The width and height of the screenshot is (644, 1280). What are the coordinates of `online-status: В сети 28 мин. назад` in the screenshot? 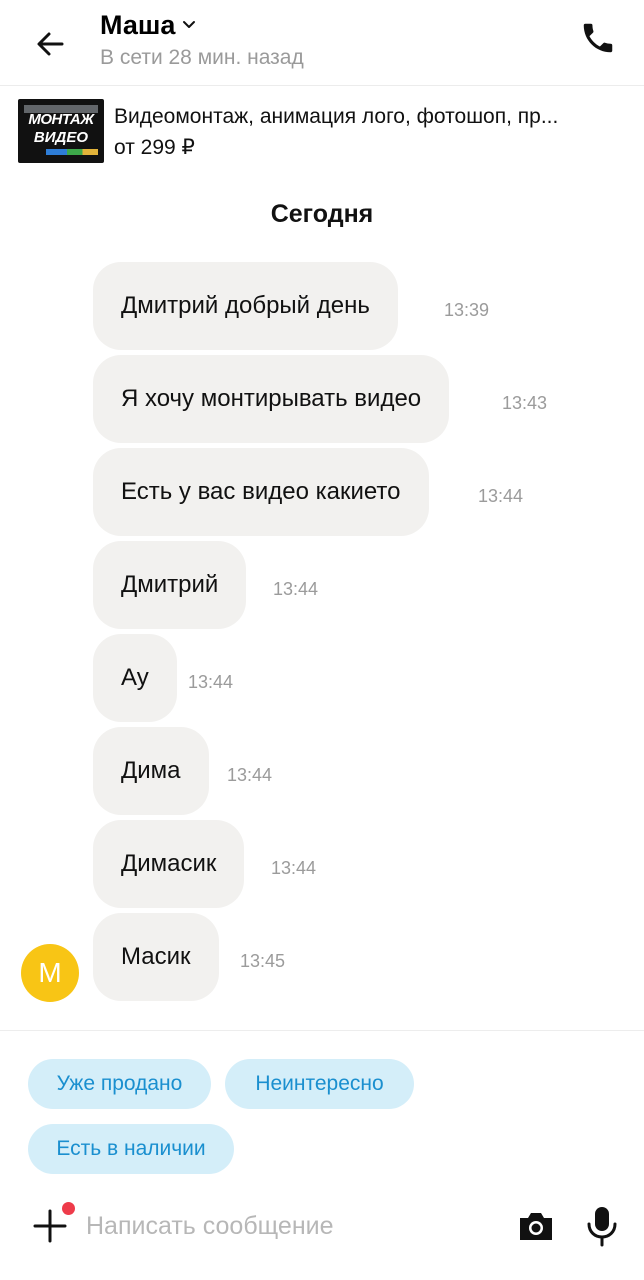 It's located at (202, 57).